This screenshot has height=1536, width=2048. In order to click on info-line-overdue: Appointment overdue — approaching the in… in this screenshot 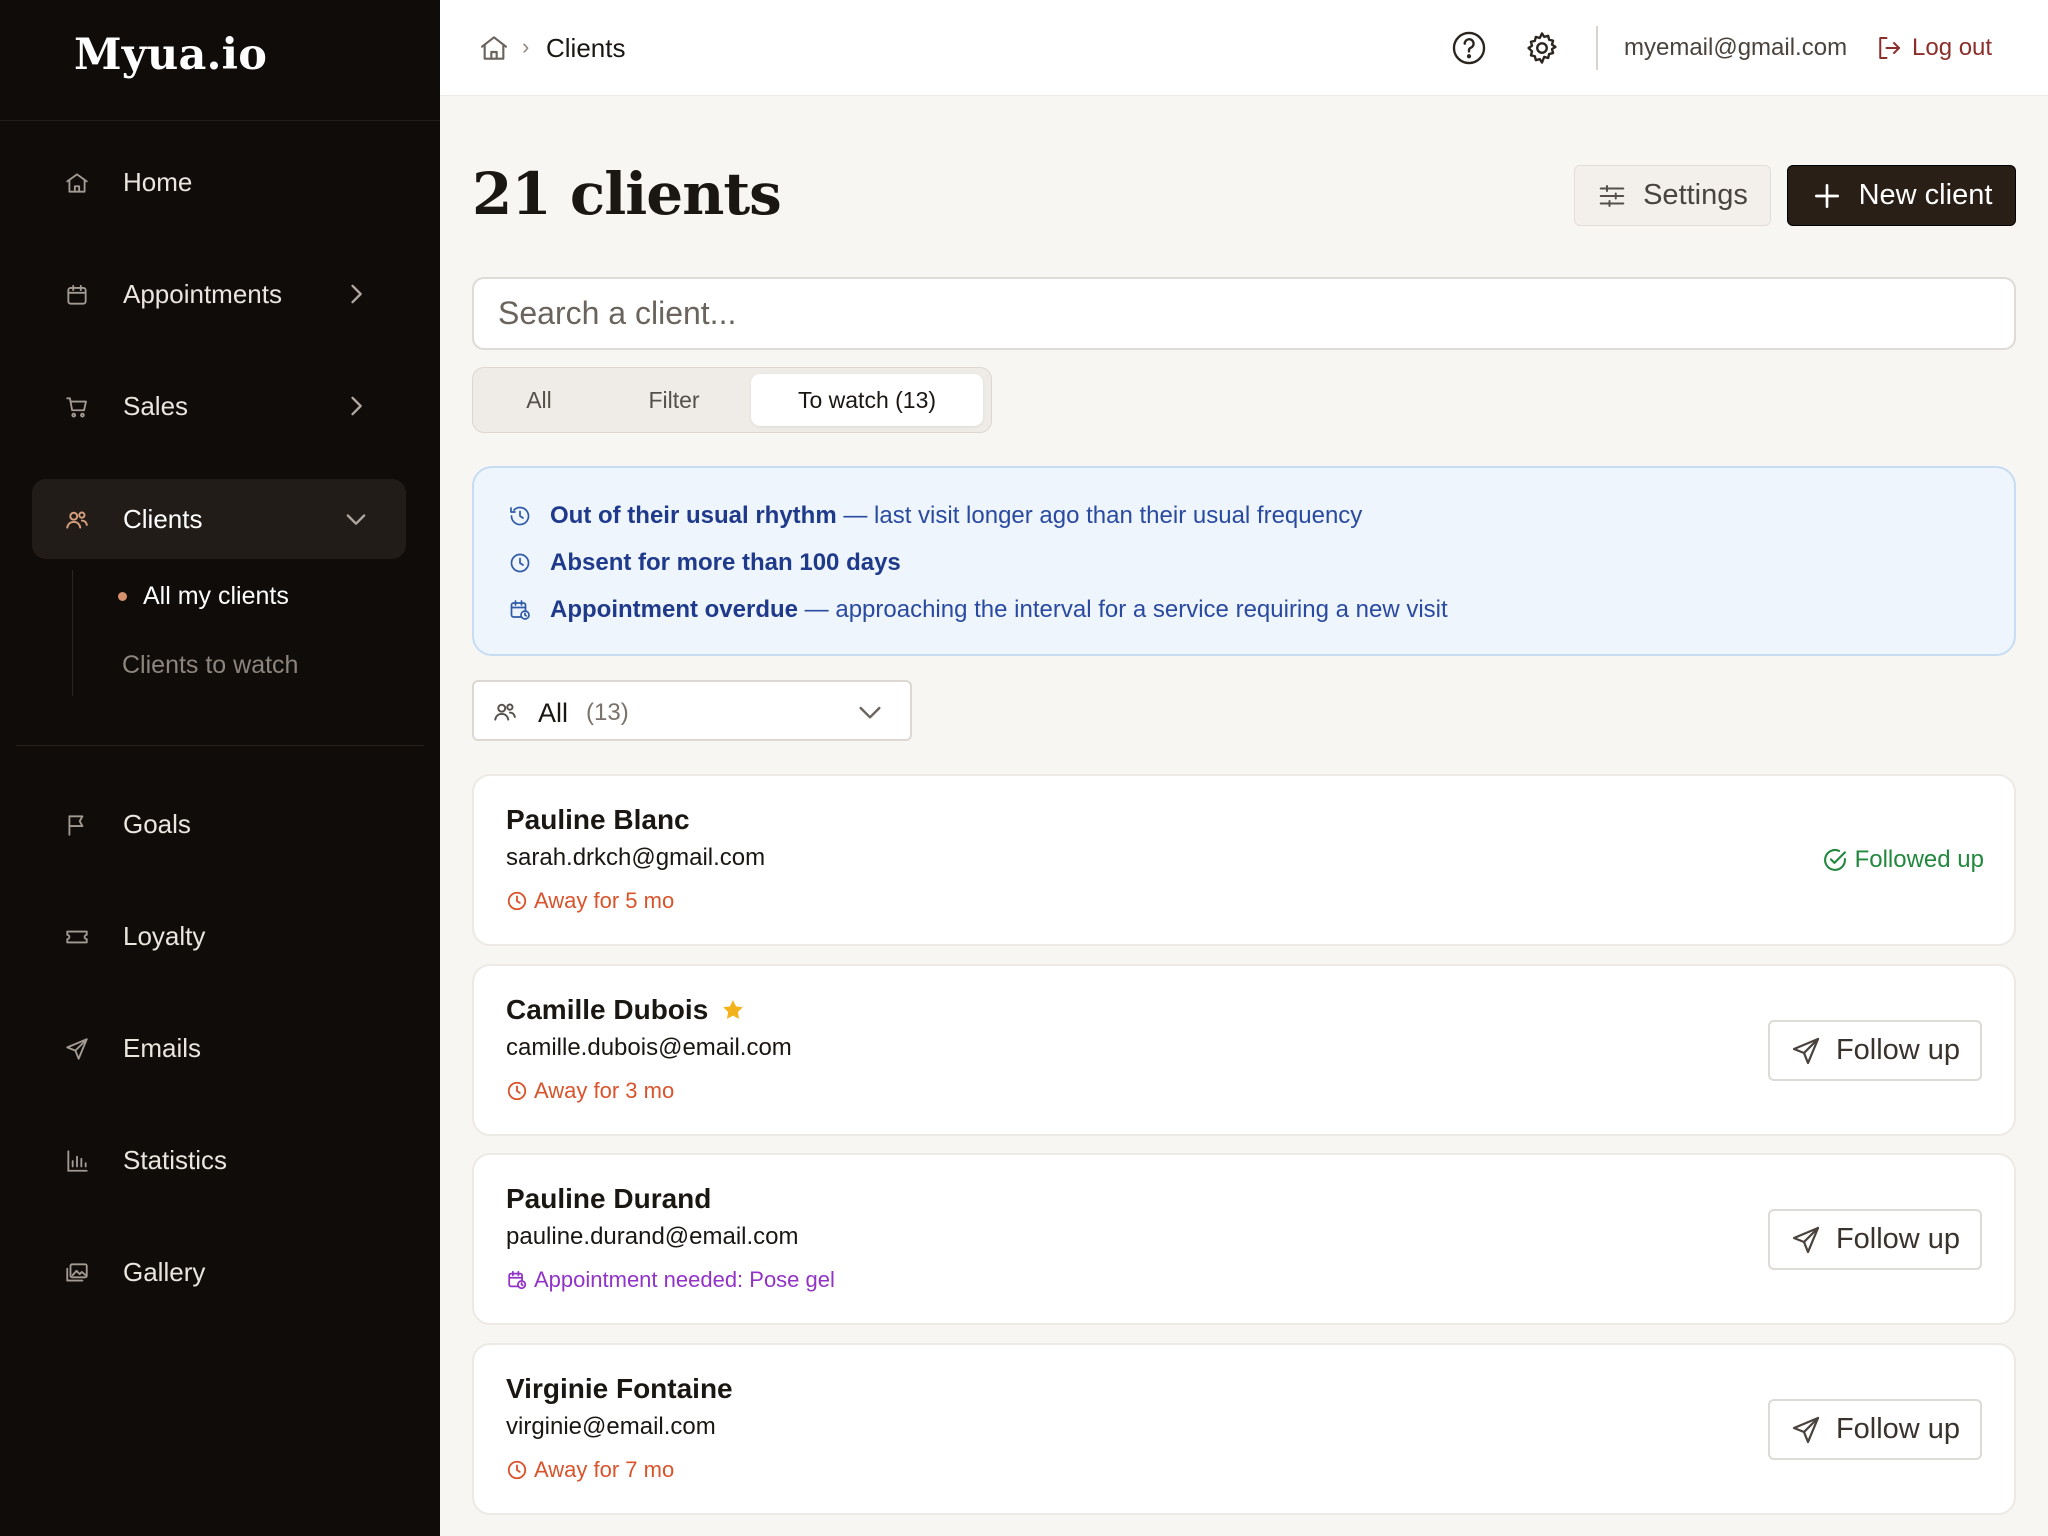, I will do `click(978, 610)`.